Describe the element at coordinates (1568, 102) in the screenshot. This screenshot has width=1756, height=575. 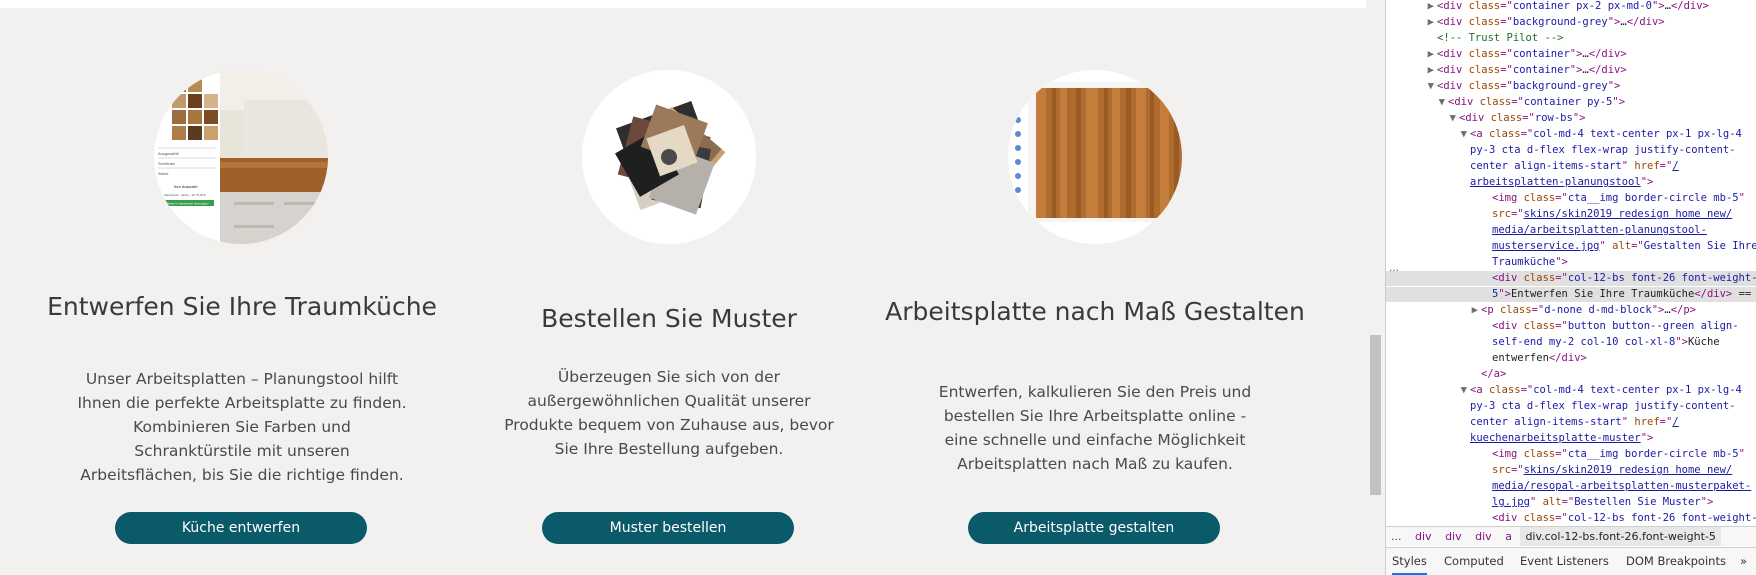
I see `dom-token-val: container py-5` at that location.